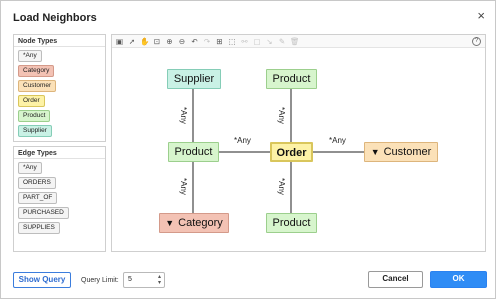 The image size is (496, 299). I want to click on cancel-button: Cancel, so click(395, 279).